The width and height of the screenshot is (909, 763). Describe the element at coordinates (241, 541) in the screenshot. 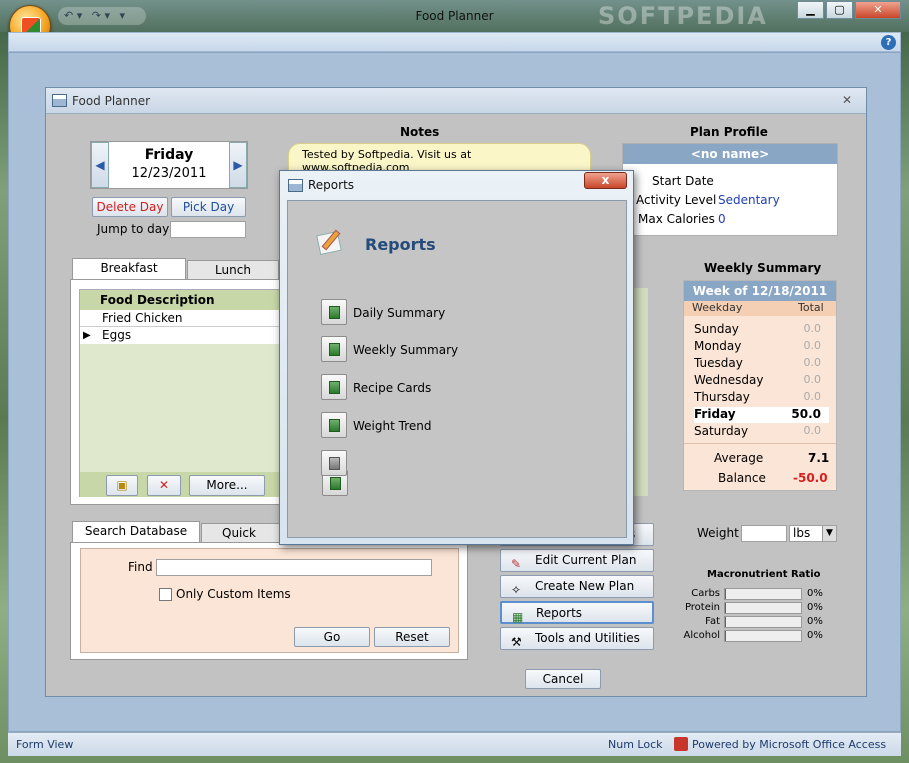

I see `tab-quick-add: Quick Add` at that location.